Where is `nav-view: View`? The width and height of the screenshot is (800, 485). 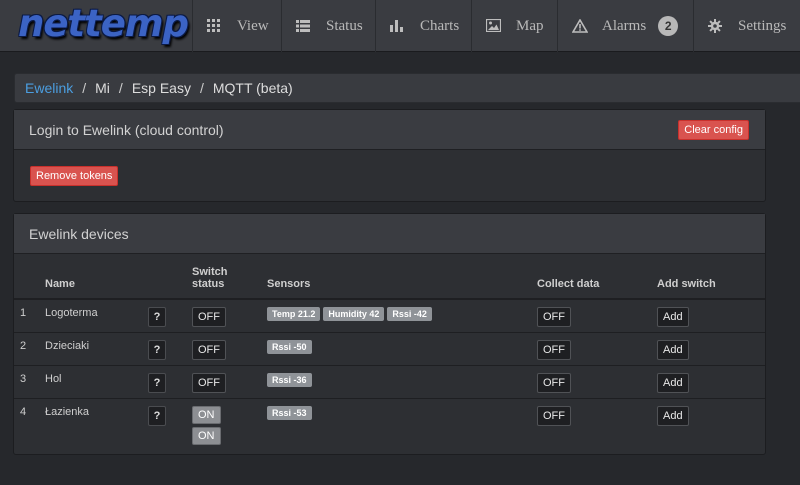 nav-view: View is located at coordinates (236, 26).